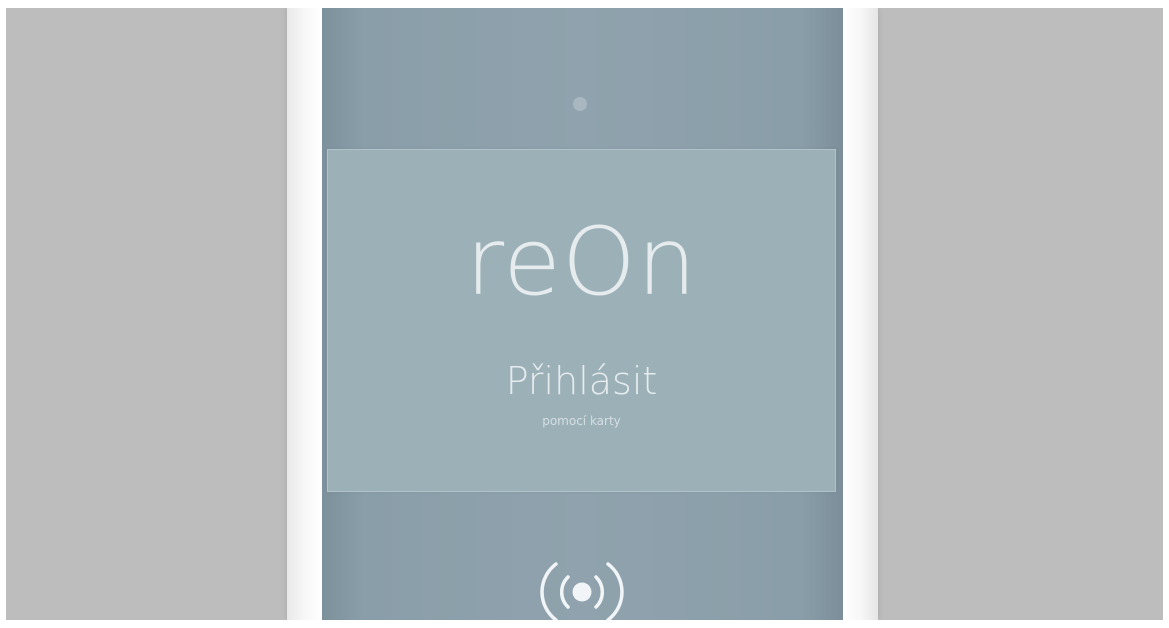 This screenshot has width=1169, height=628. I want to click on login-title: Přihlásit, so click(581, 381).